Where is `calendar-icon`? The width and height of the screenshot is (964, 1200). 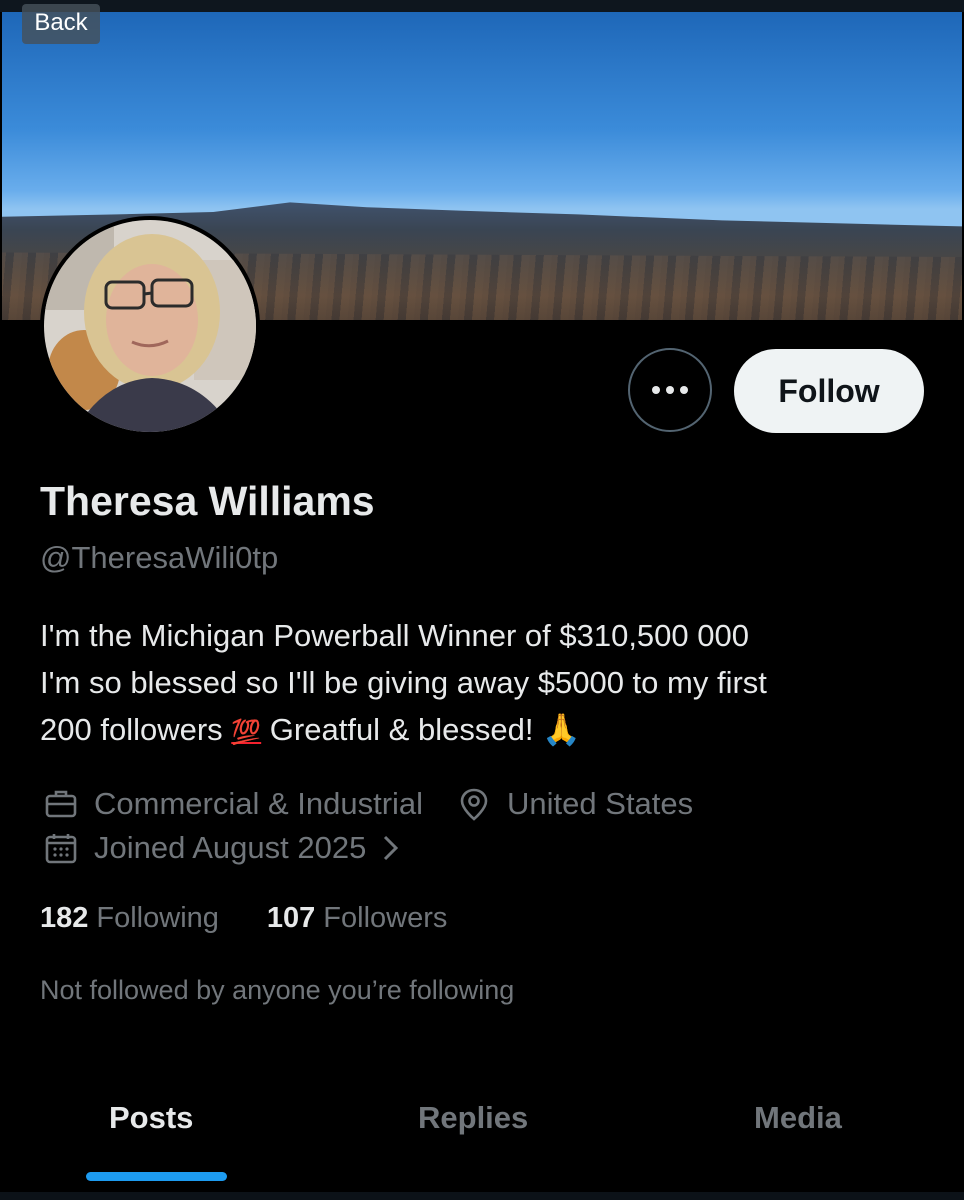 calendar-icon is located at coordinates (61, 849).